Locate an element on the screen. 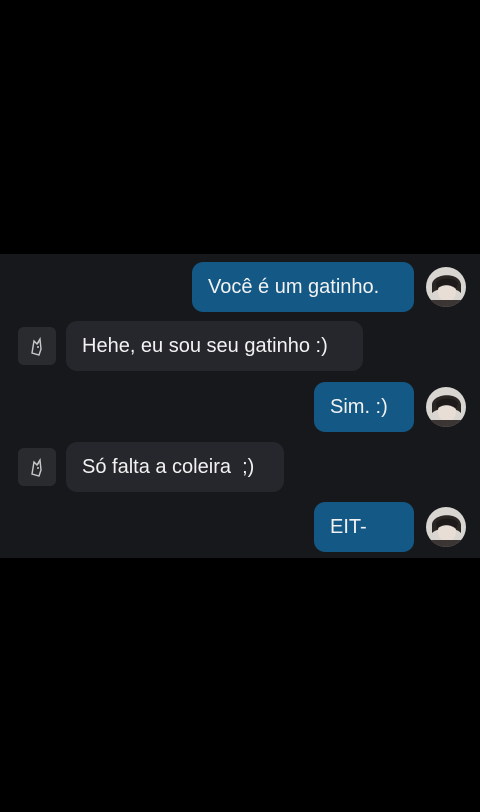  message-outgoing: Sim. :) is located at coordinates (390, 407).